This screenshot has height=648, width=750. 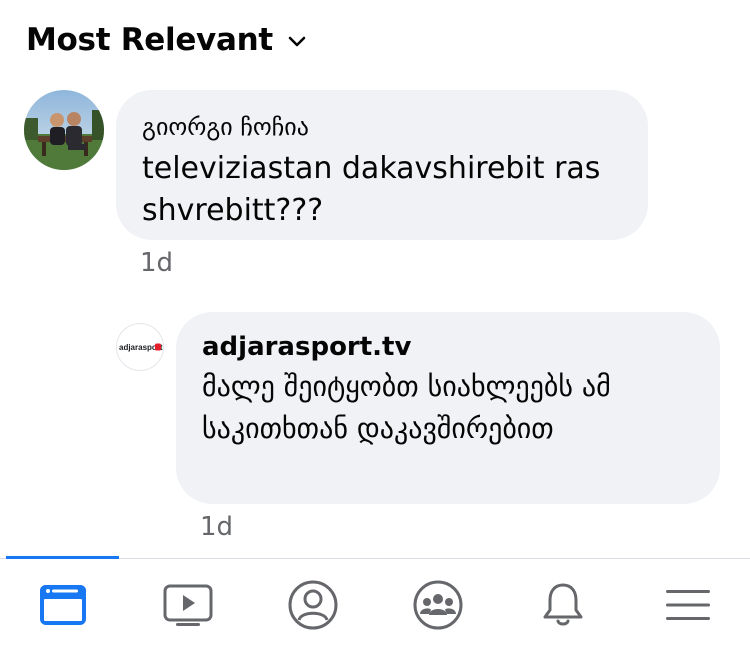 What do you see at coordinates (149, 40) in the screenshot?
I see `sort-label: Most Relevant` at bounding box center [149, 40].